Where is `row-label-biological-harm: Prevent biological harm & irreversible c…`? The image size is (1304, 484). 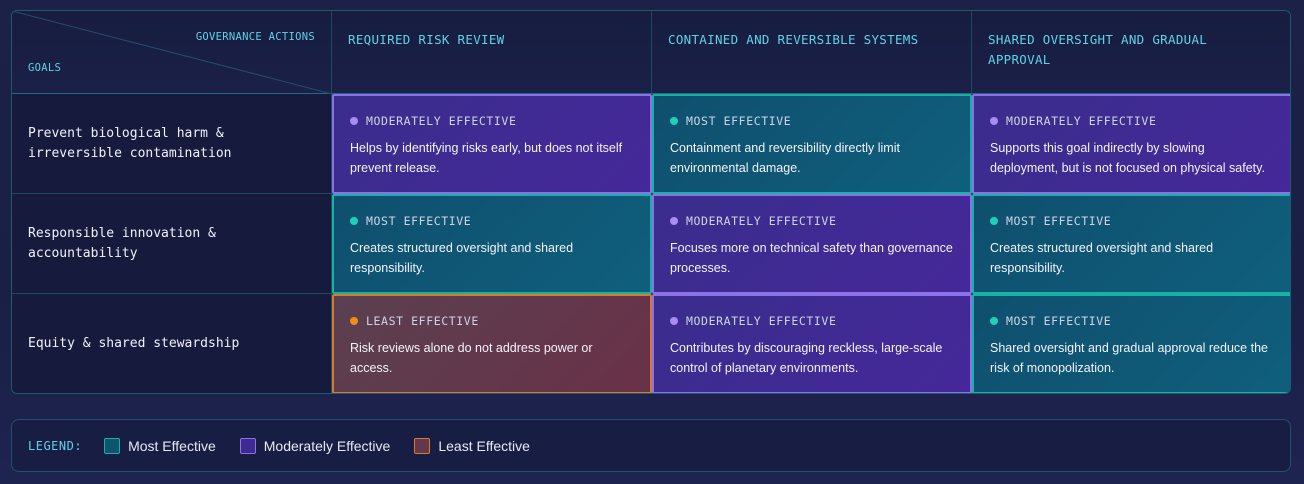 row-label-biological-harm: Prevent biological harm & irreversible c… is located at coordinates (172, 144).